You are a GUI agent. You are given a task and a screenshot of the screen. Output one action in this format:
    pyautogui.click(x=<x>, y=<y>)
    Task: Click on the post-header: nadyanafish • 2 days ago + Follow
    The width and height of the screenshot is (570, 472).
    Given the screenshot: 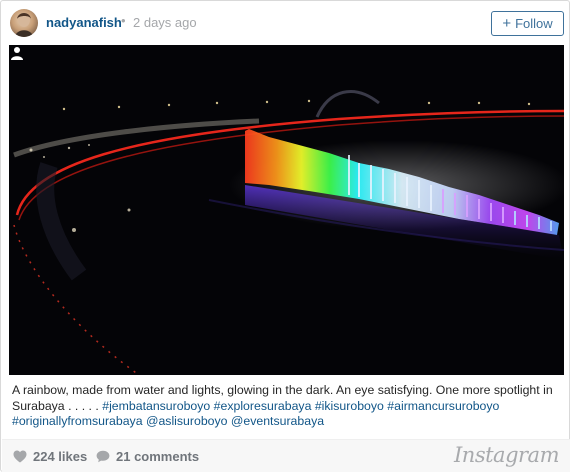 What is the action you would take?
    pyautogui.click(x=285, y=23)
    